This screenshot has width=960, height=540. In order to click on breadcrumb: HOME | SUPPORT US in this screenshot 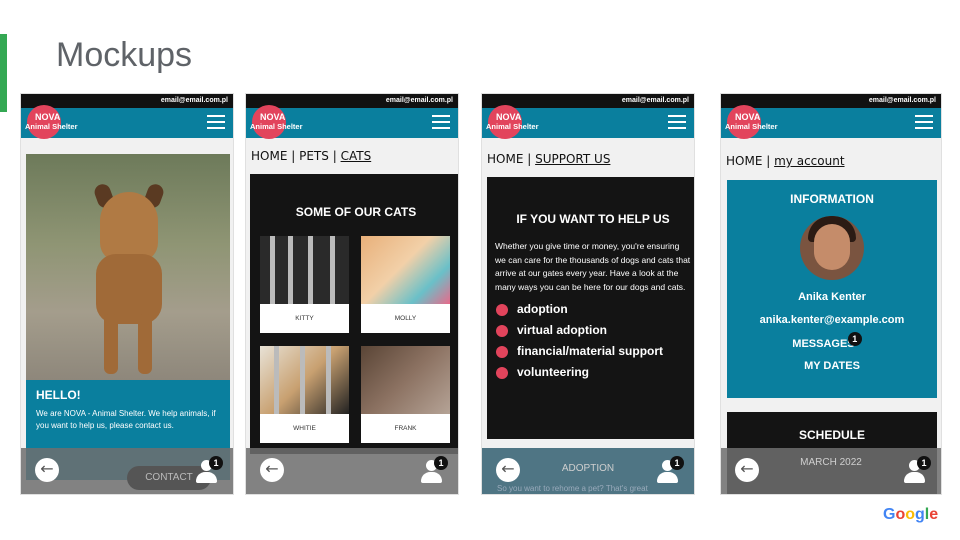, I will do `click(548, 159)`.